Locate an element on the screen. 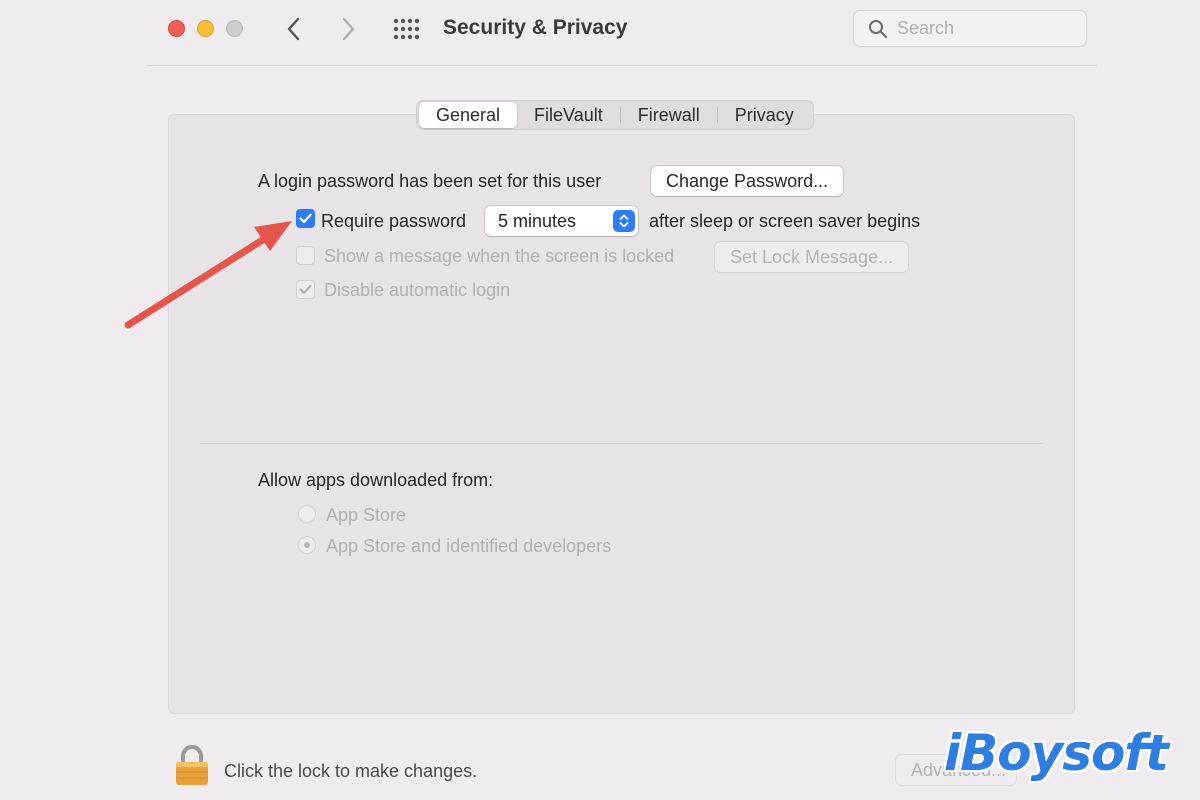 The width and height of the screenshot is (1200, 800). search-field is located at coordinates (970, 28).